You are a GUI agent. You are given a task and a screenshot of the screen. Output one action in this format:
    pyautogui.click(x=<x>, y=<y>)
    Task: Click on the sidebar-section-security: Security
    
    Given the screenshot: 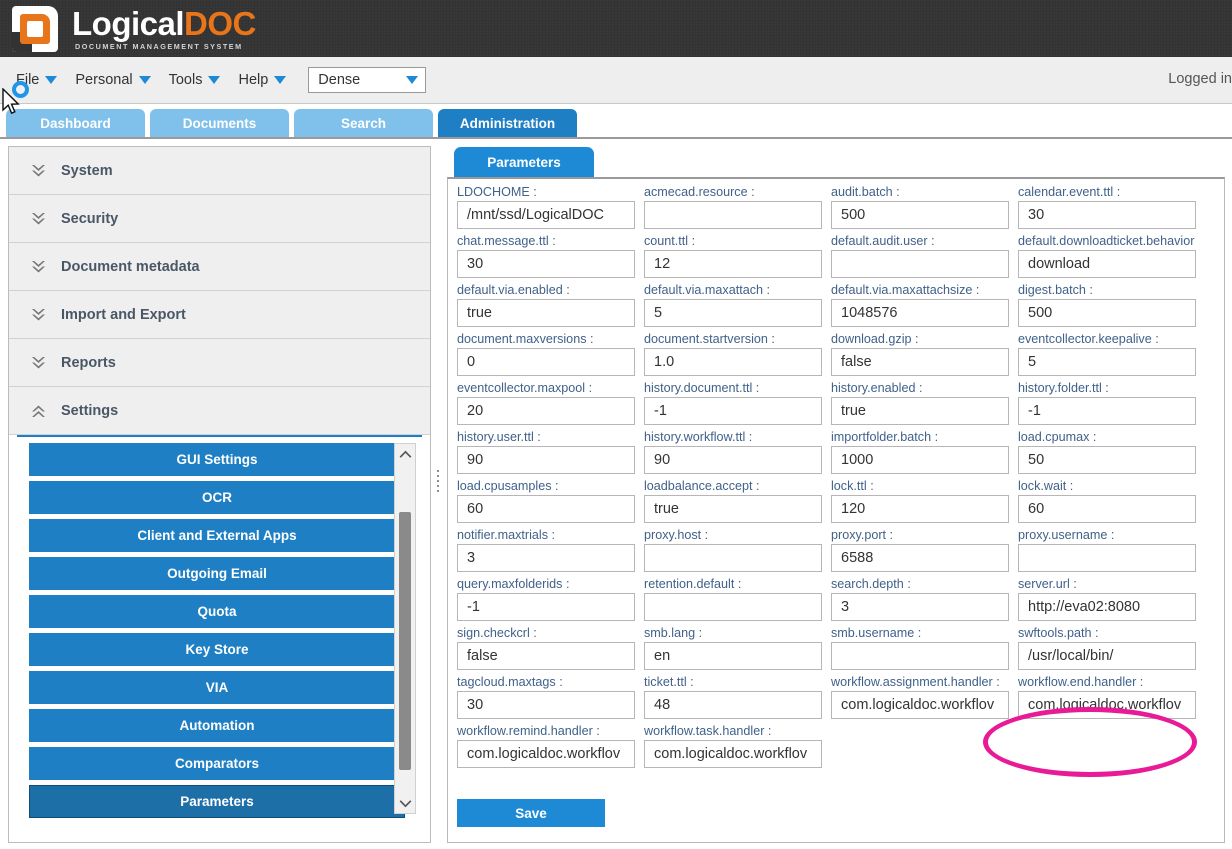 What is the action you would take?
    pyautogui.click(x=219, y=219)
    